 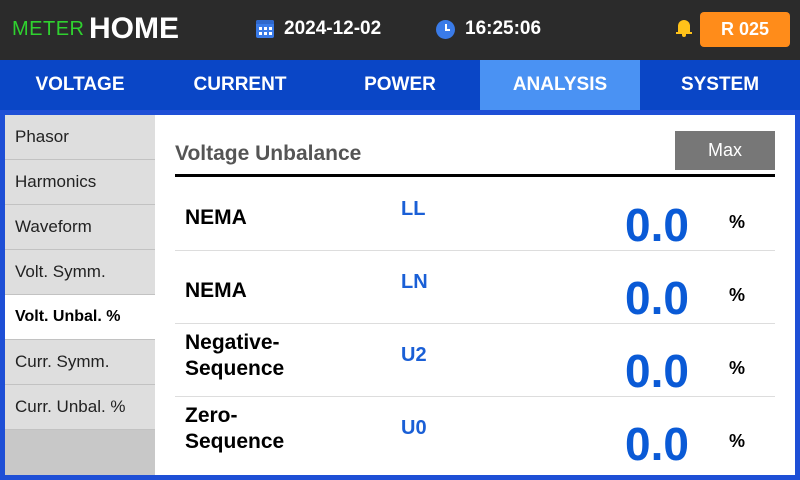 What do you see at coordinates (445, 29) in the screenshot?
I see `clock-icon` at bounding box center [445, 29].